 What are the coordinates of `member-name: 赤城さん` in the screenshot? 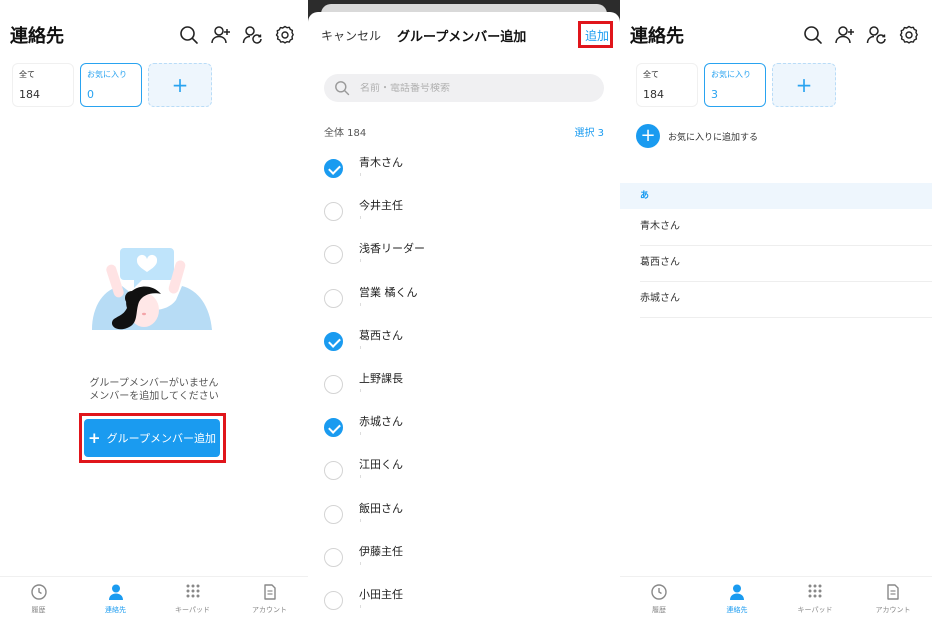 It's located at (381, 422).